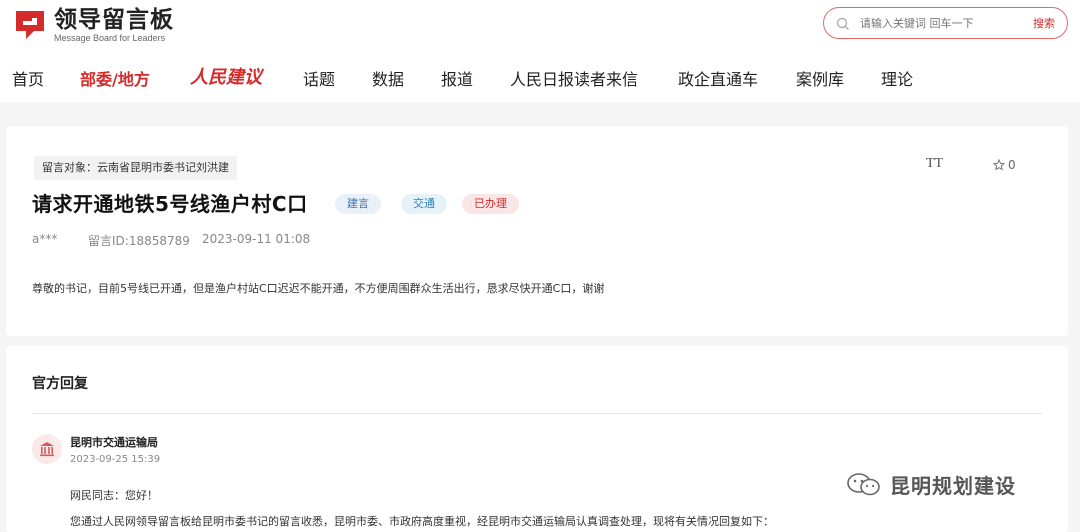  Describe the element at coordinates (60, 384) in the screenshot. I see `reply-heading: 官方回复` at that location.